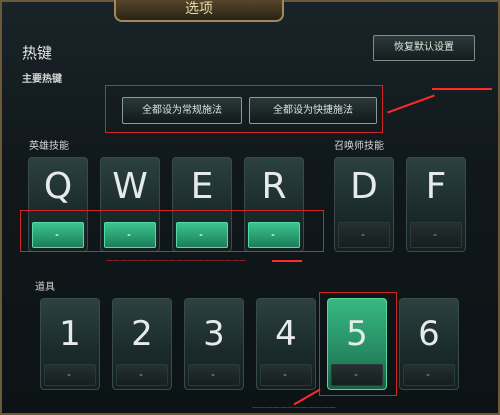  I want to click on item-slot-6: 6, so click(429, 344).